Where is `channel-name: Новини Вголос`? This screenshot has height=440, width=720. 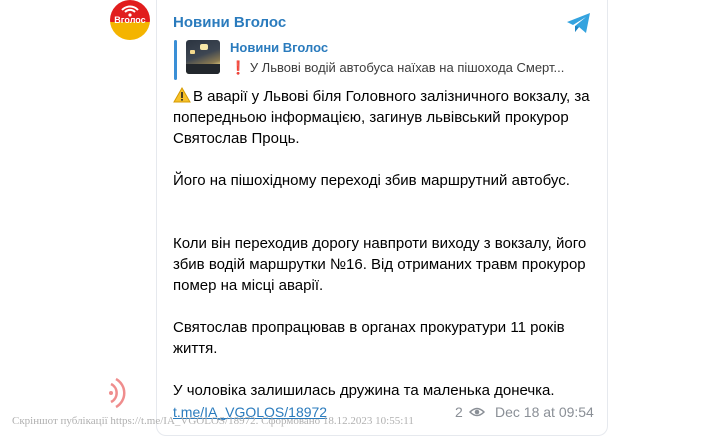 channel-name: Новини Вголос is located at coordinates (229, 22).